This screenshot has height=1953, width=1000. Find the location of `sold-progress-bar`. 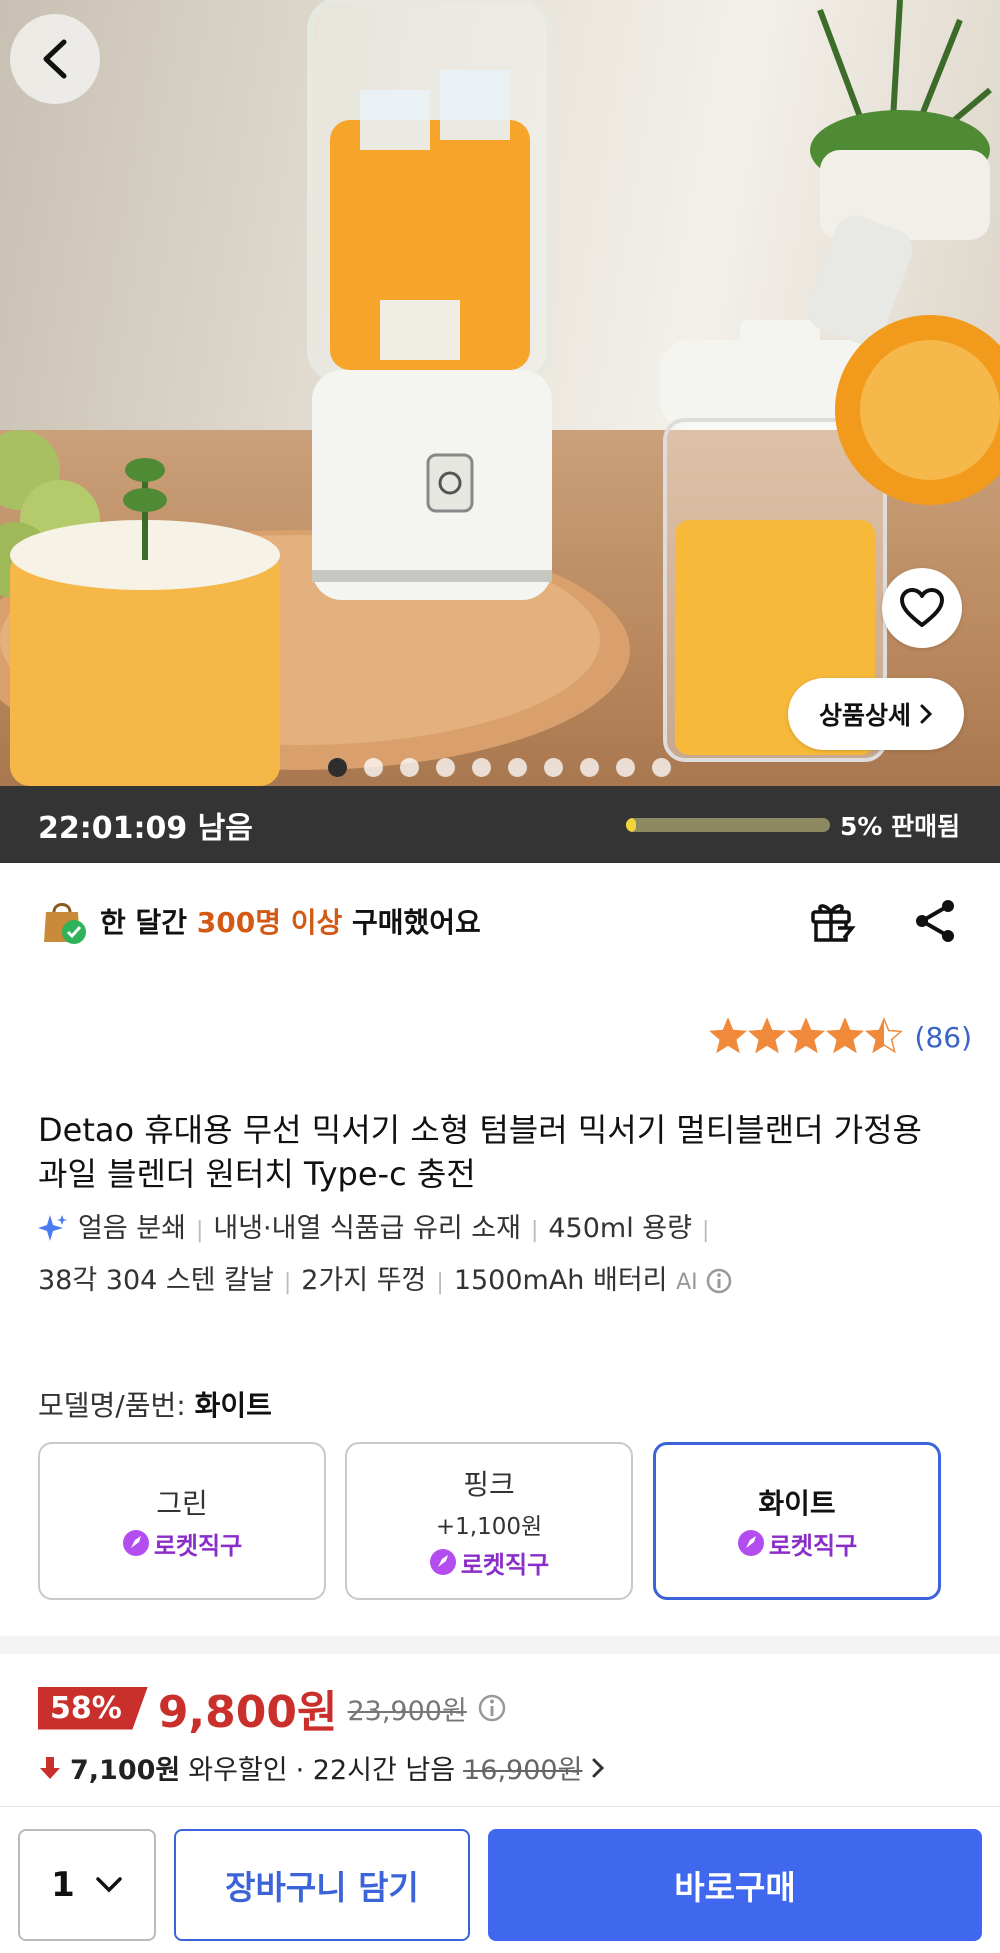

sold-progress-bar is located at coordinates (728, 825).